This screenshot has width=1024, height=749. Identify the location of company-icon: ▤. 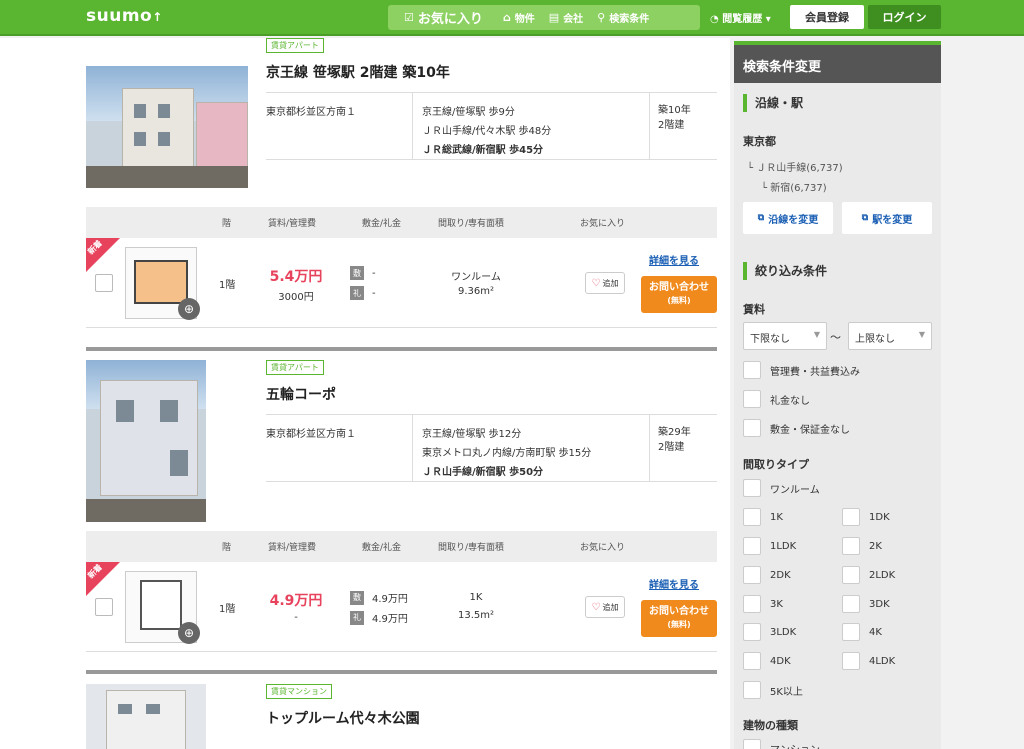
(554, 17).